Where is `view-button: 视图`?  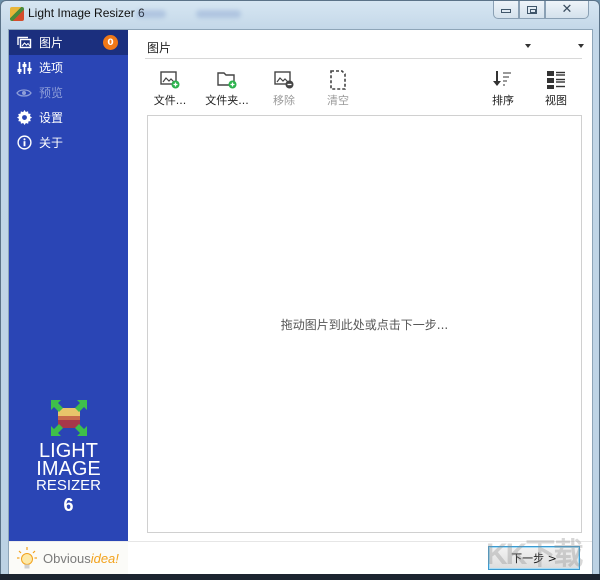
view-button: 视图 is located at coordinates (556, 89).